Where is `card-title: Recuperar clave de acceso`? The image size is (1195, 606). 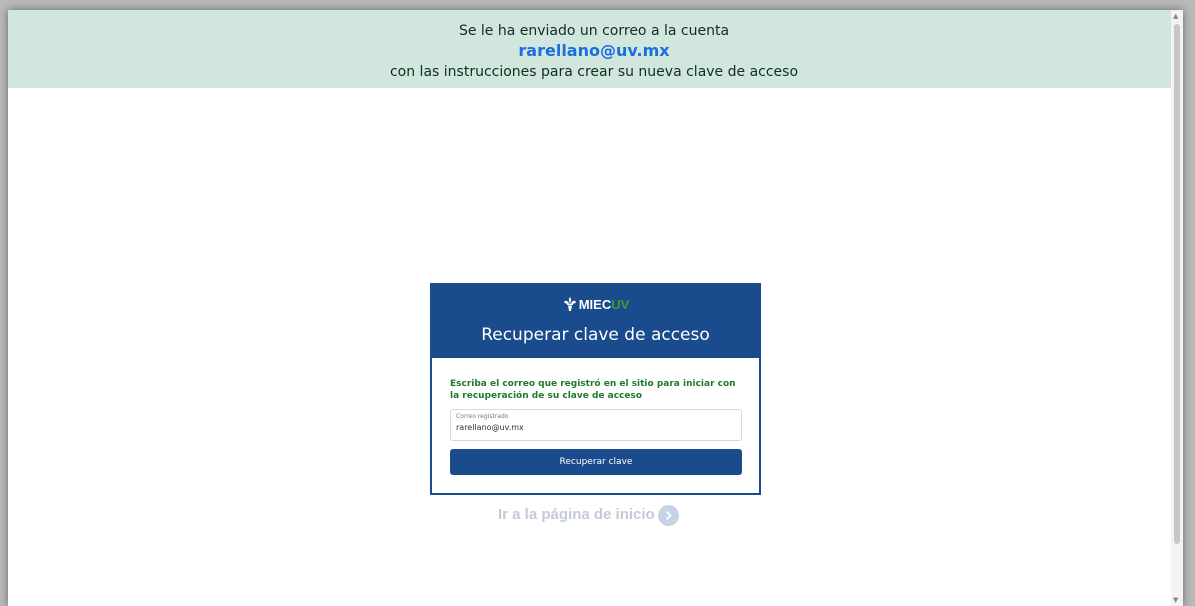
card-title: Recuperar clave de acceso is located at coordinates (595, 335).